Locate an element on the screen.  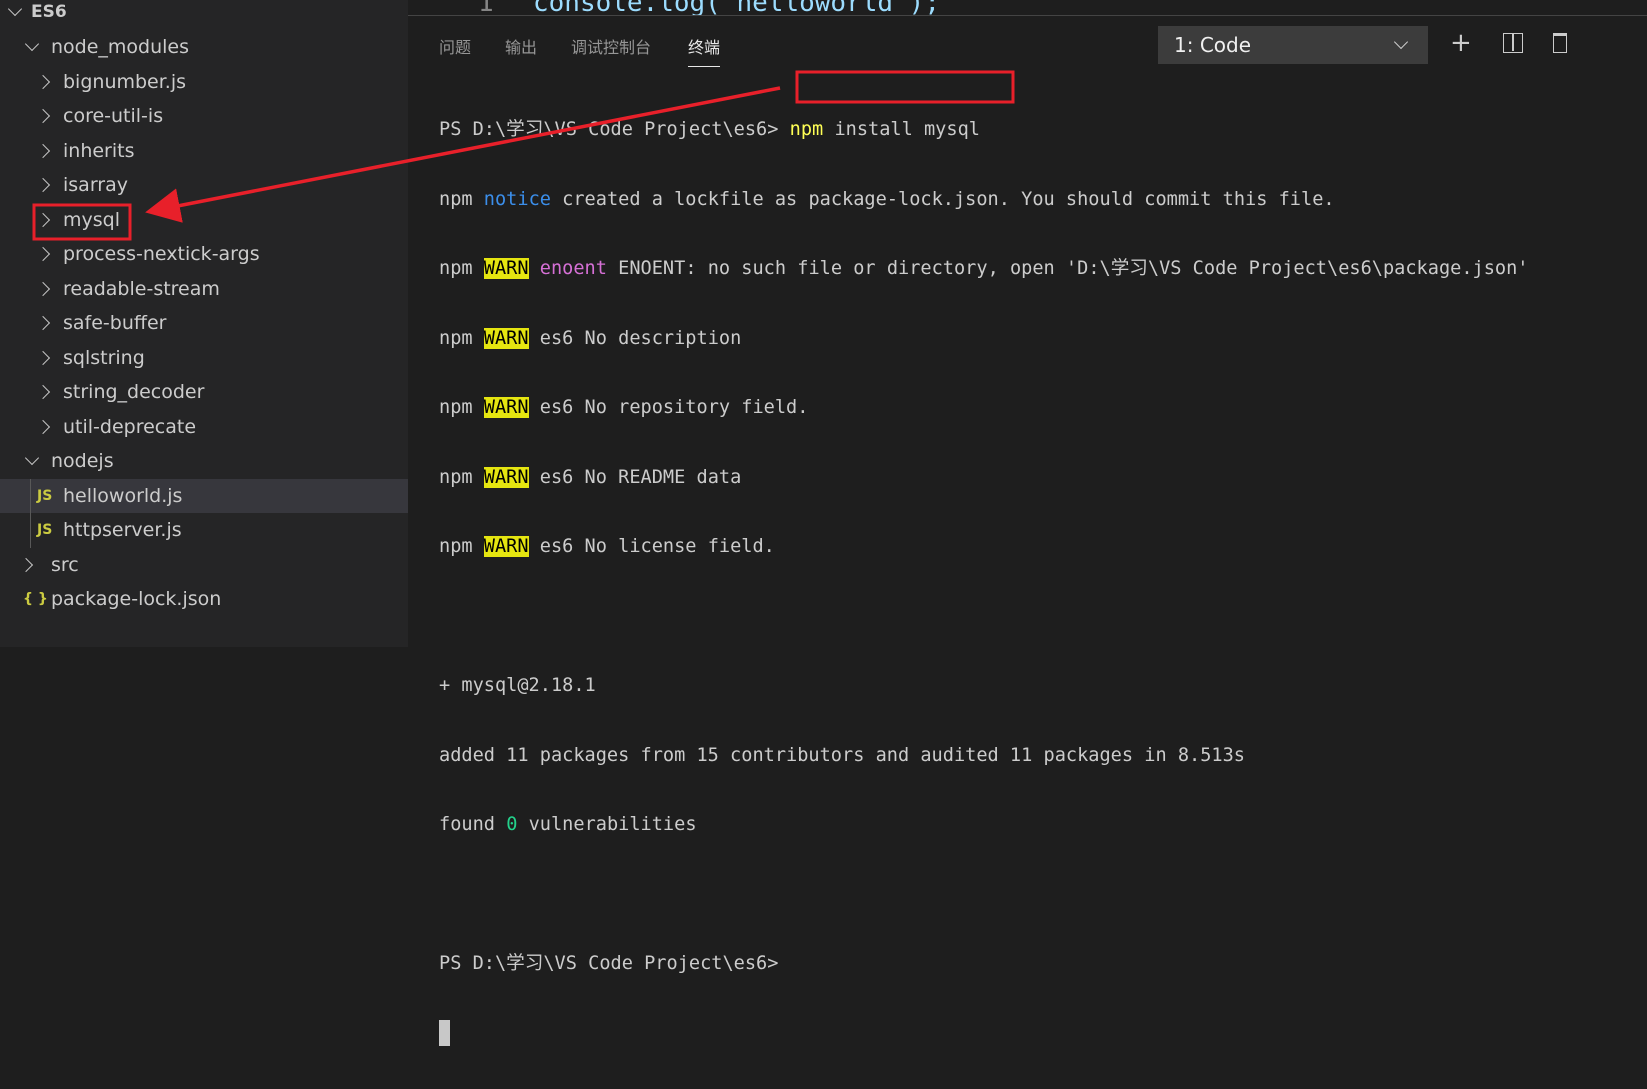
editor: 1 console.log("helloworld"); is located at coordinates (1027, 7).